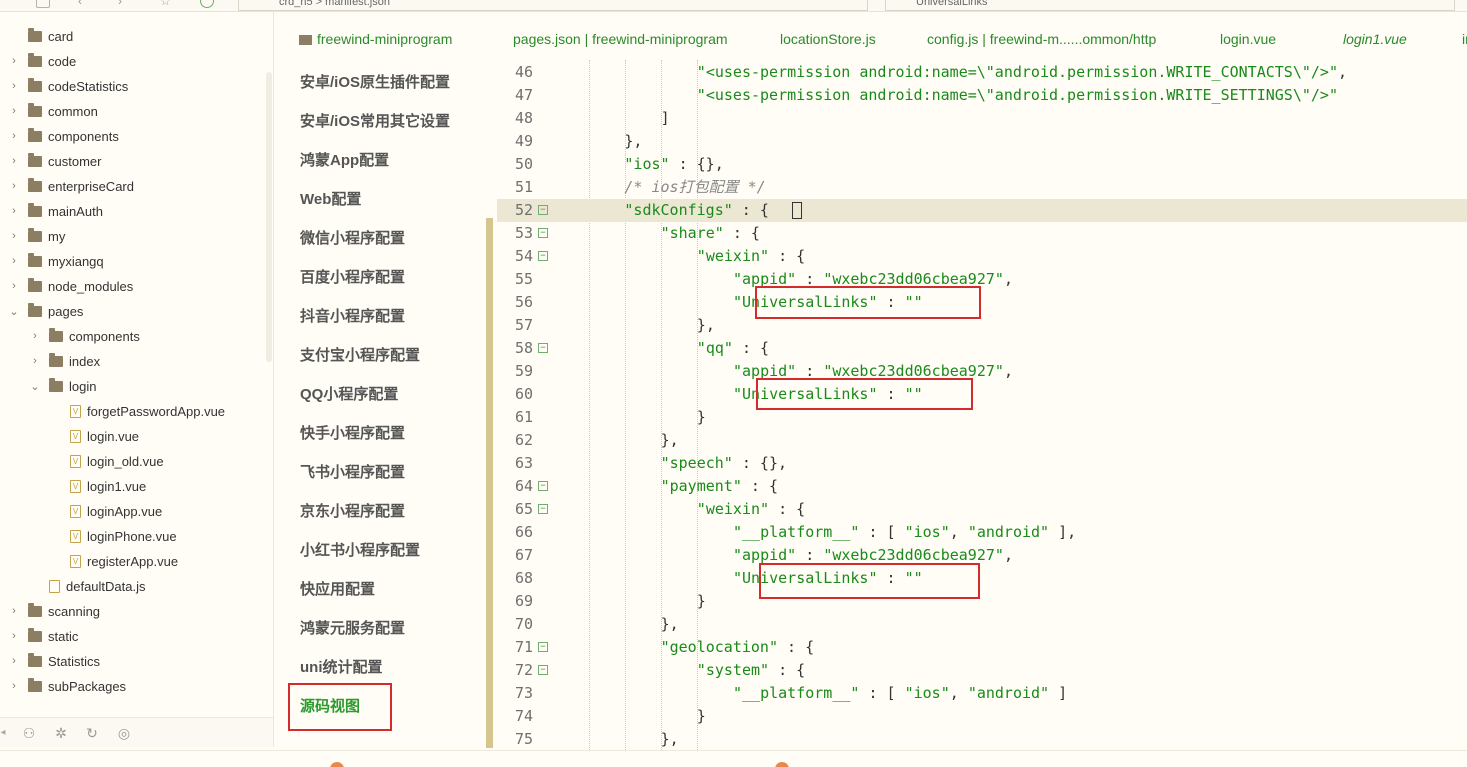 The image size is (1467, 767). Describe the element at coordinates (135, 286) in the screenshot. I see `tree-folder: › node_modules` at that location.